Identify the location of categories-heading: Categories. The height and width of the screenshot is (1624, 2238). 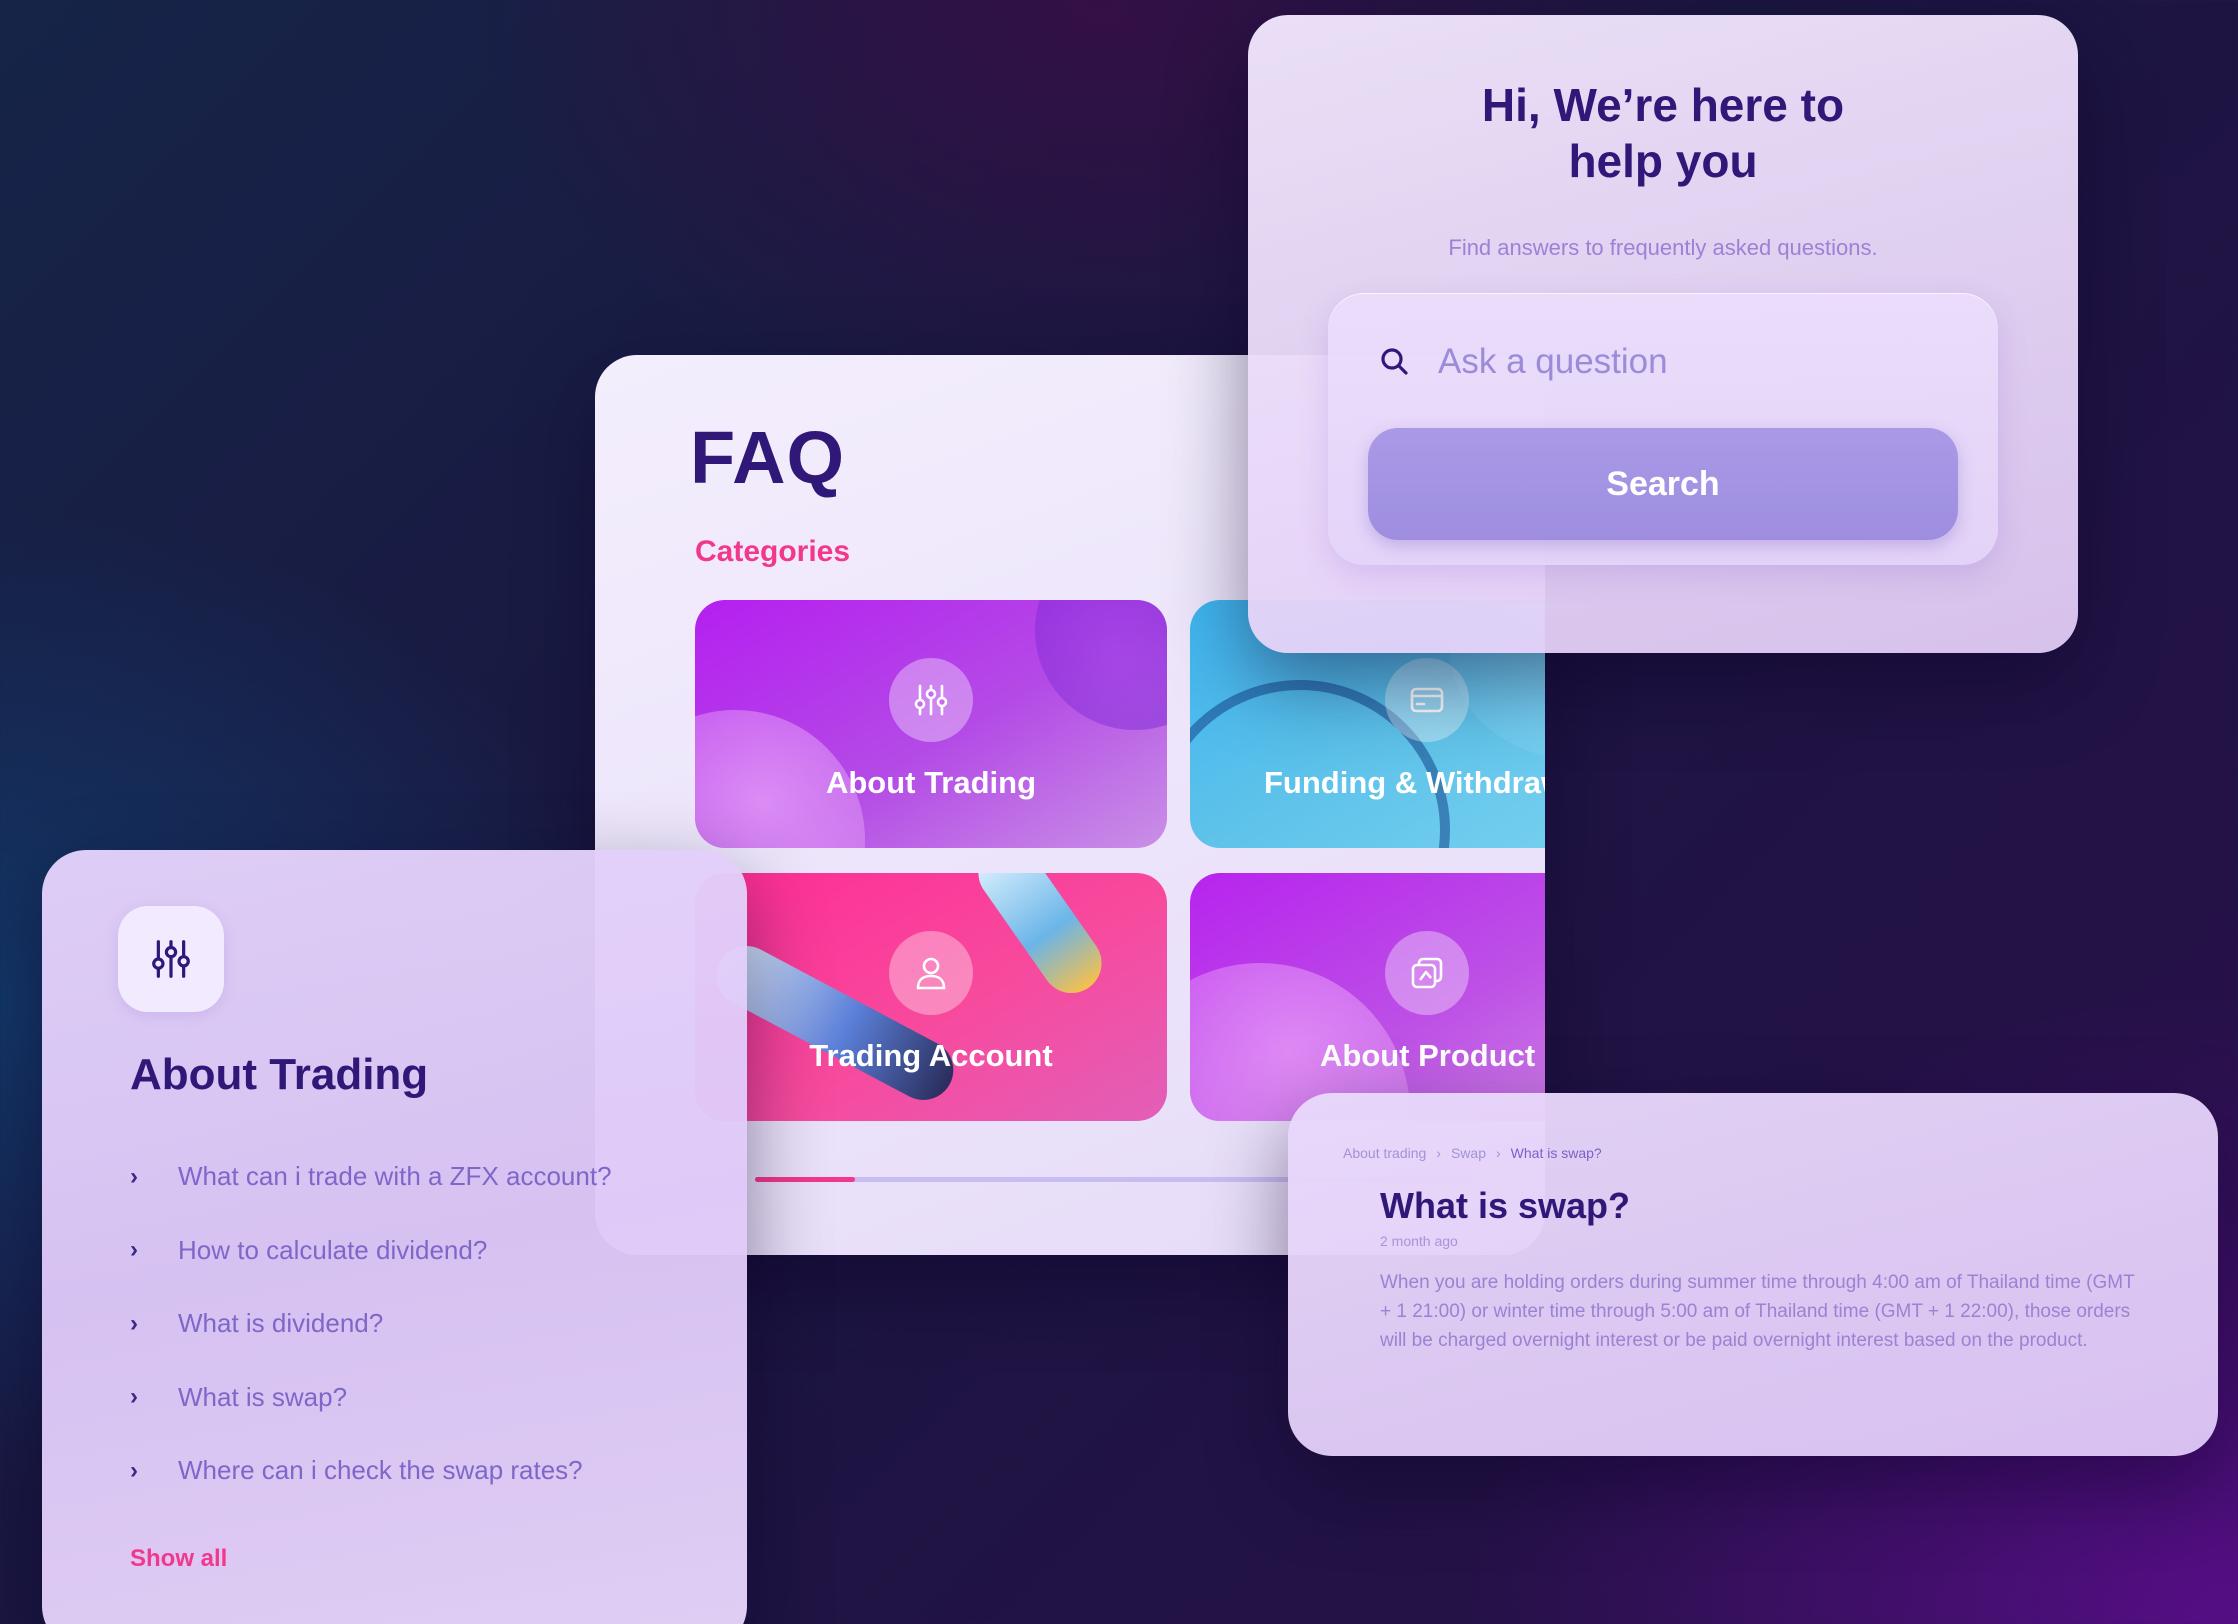
(773, 551).